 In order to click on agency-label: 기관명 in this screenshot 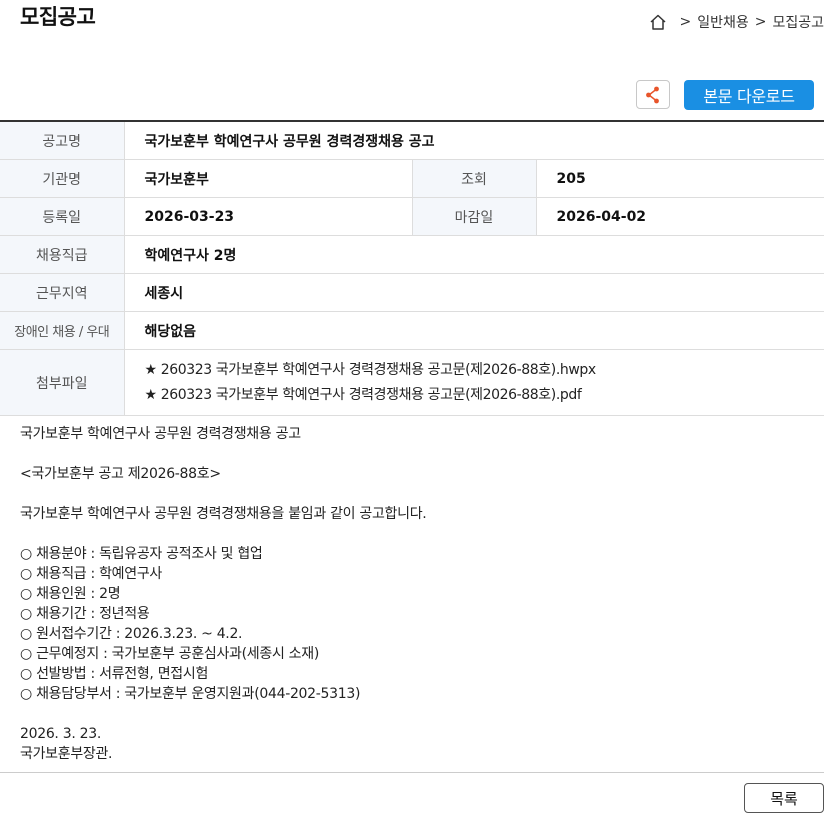, I will do `click(62, 178)`.